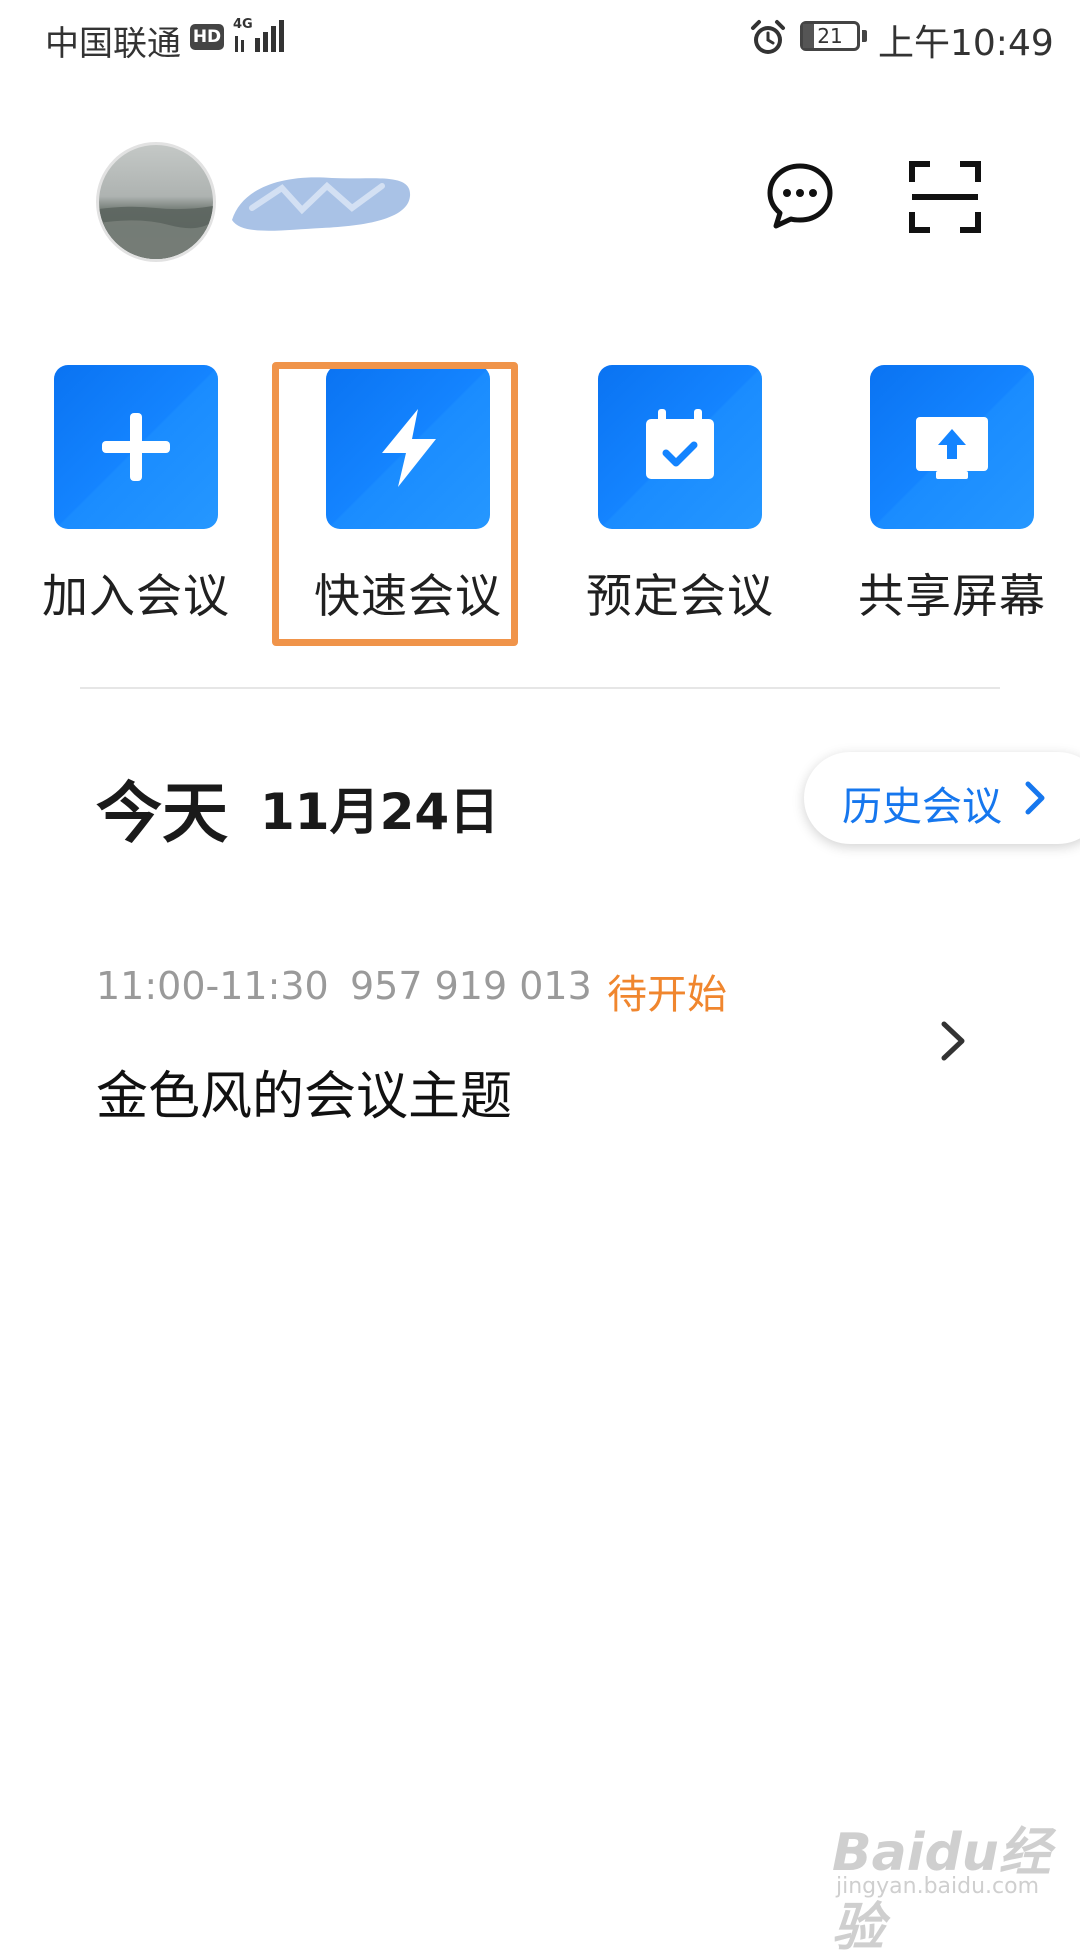  What do you see at coordinates (380, 812) in the screenshot?
I see `today-date: 11月24日` at bounding box center [380, 812].